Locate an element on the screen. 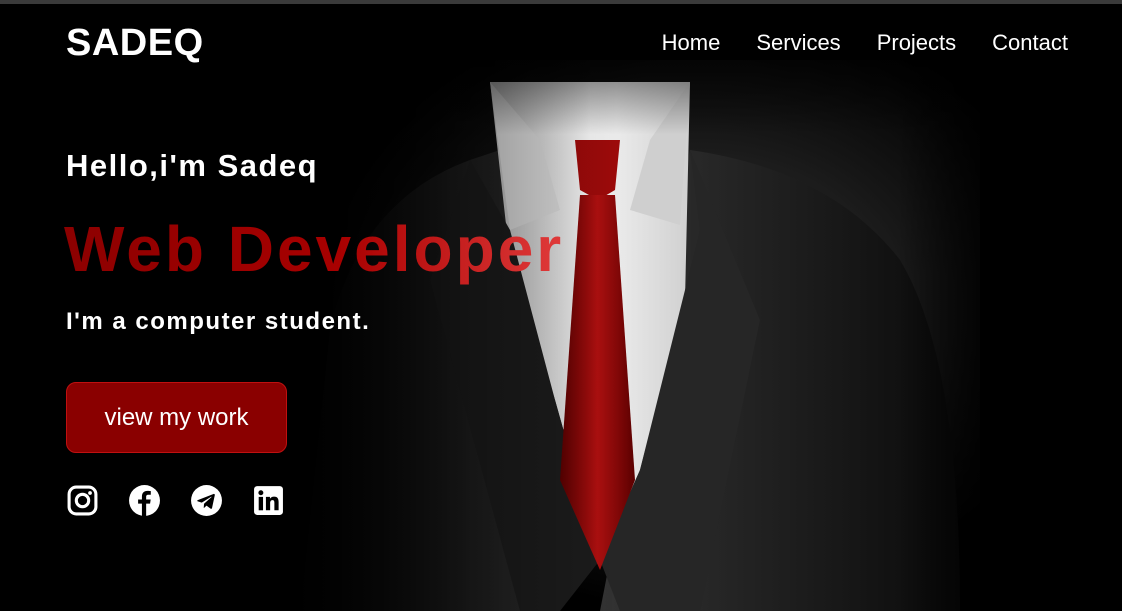  social-links is located at coordinates (175, 500).